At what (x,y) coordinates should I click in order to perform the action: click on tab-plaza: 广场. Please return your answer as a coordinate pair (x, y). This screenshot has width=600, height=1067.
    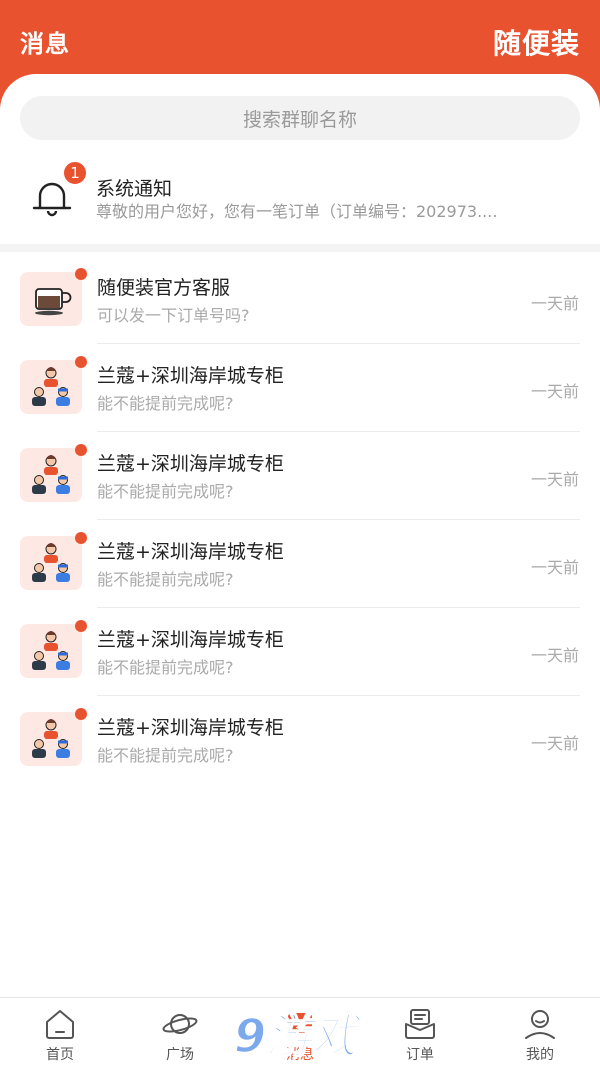
    Looking at the image, I should click on (180, 1032).